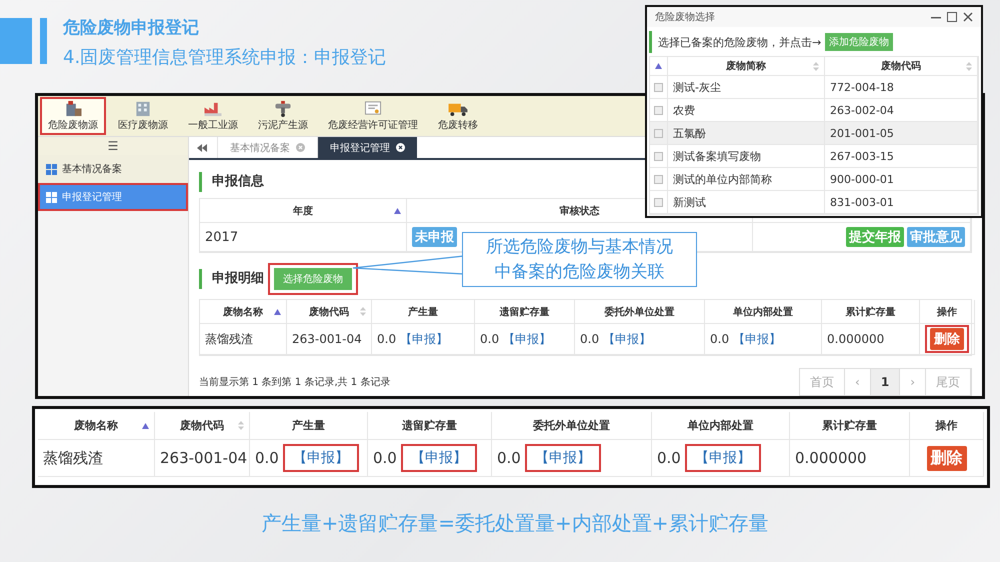 Image resolution: width=1000 pixels, height=562 pixels. I want to click on toolbar-button: 危废转移, so click(458, 116).